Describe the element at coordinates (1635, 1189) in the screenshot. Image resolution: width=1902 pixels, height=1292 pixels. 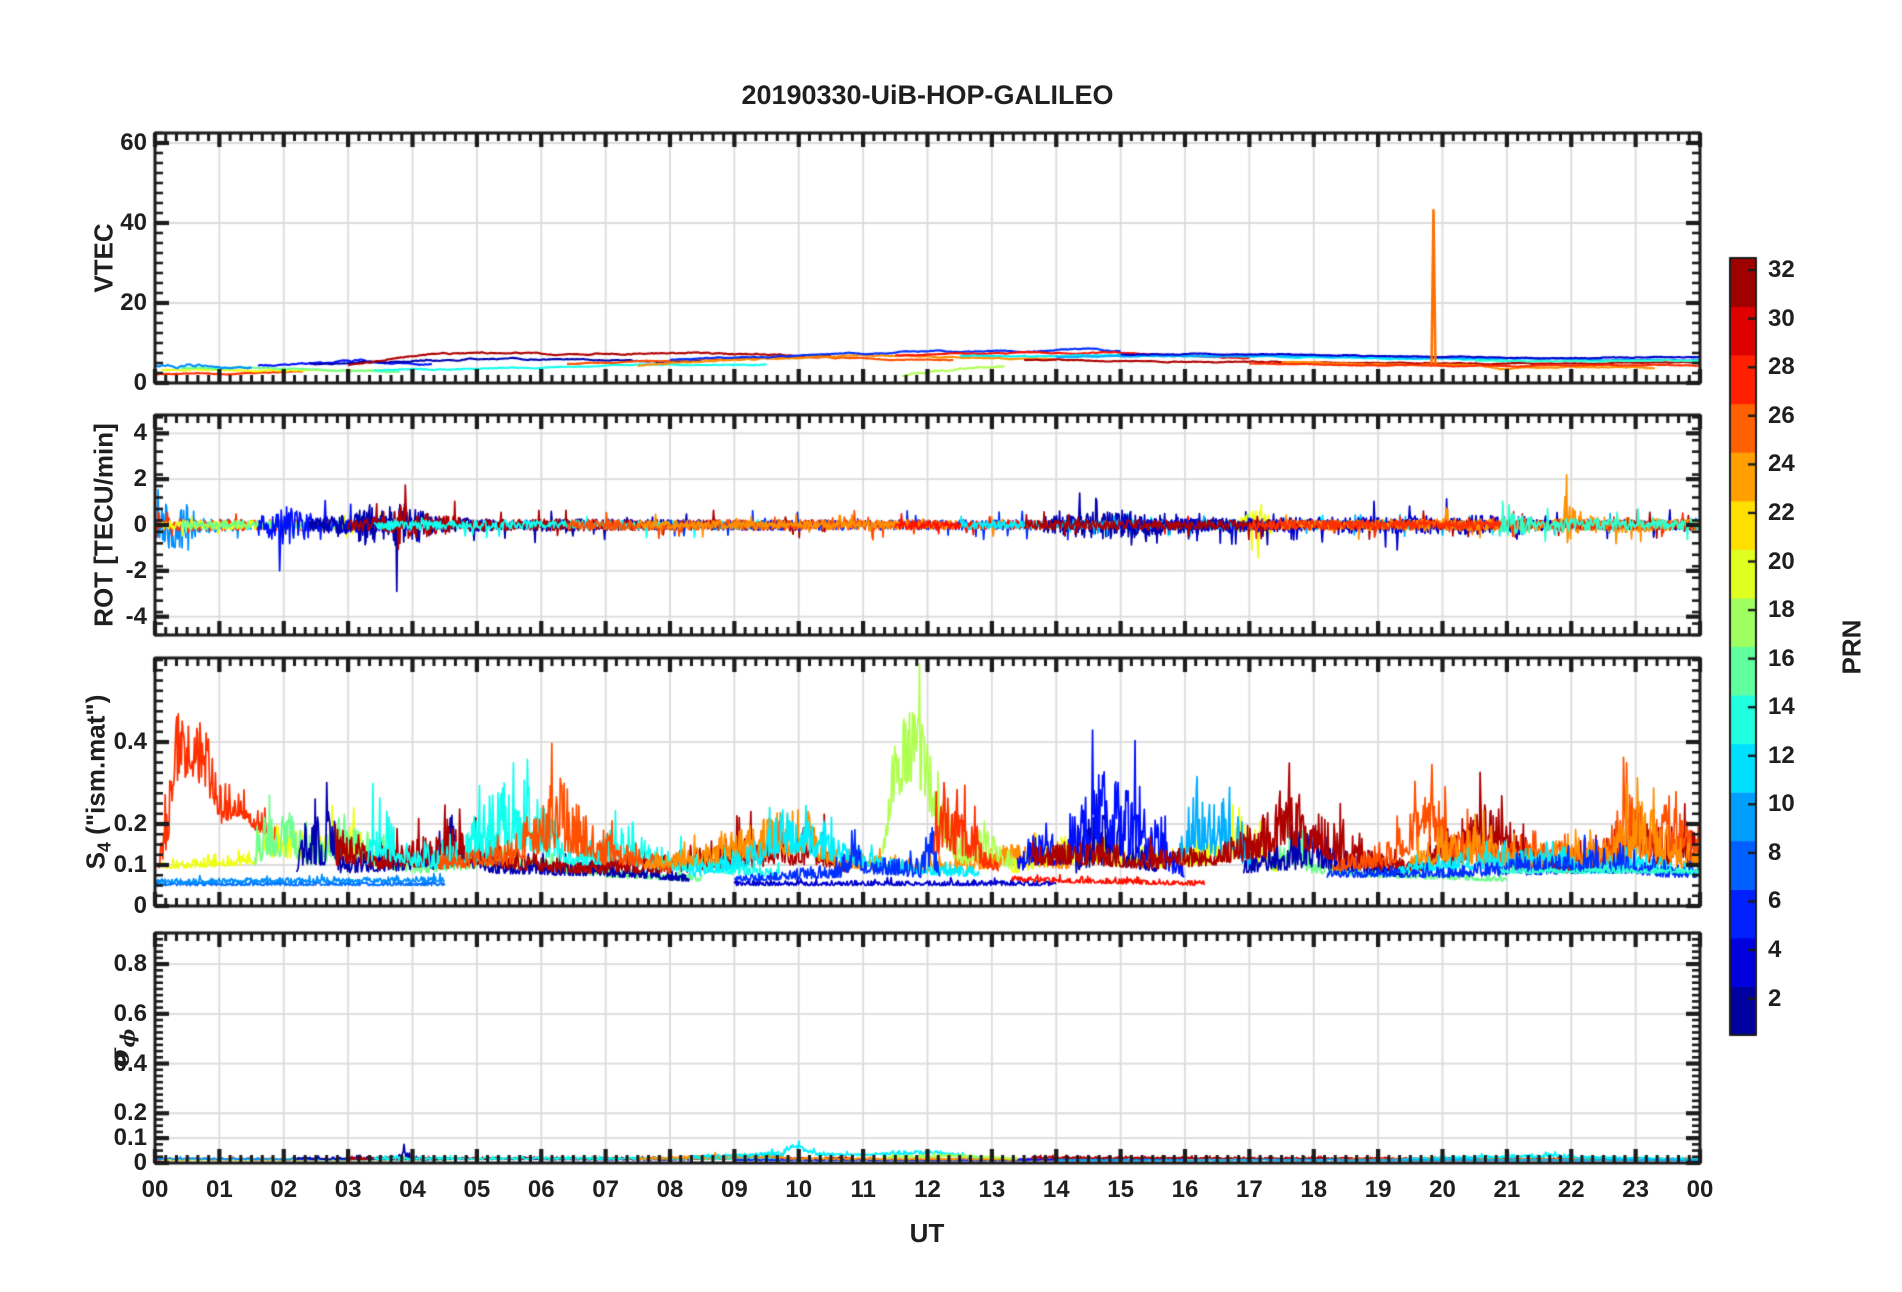
I see `x-tick-label: 23` at that location.